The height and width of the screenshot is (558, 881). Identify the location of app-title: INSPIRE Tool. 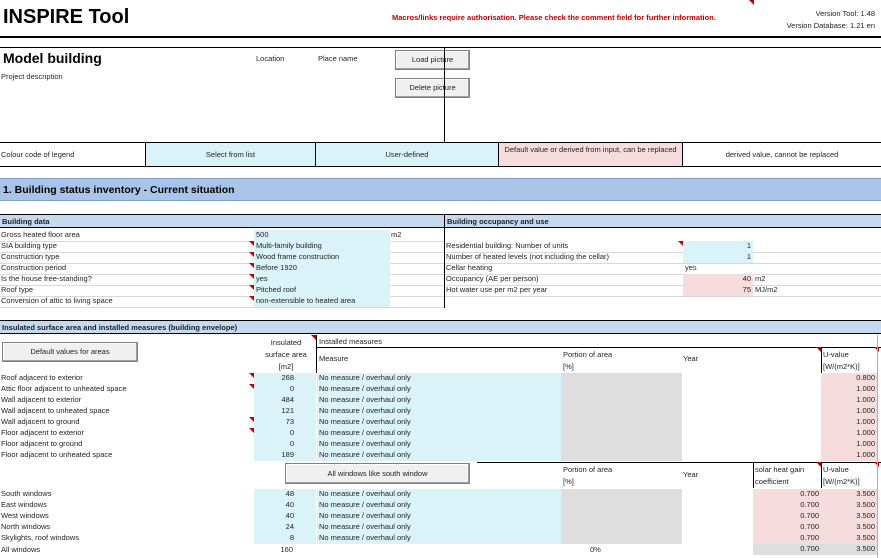
(66, 17).